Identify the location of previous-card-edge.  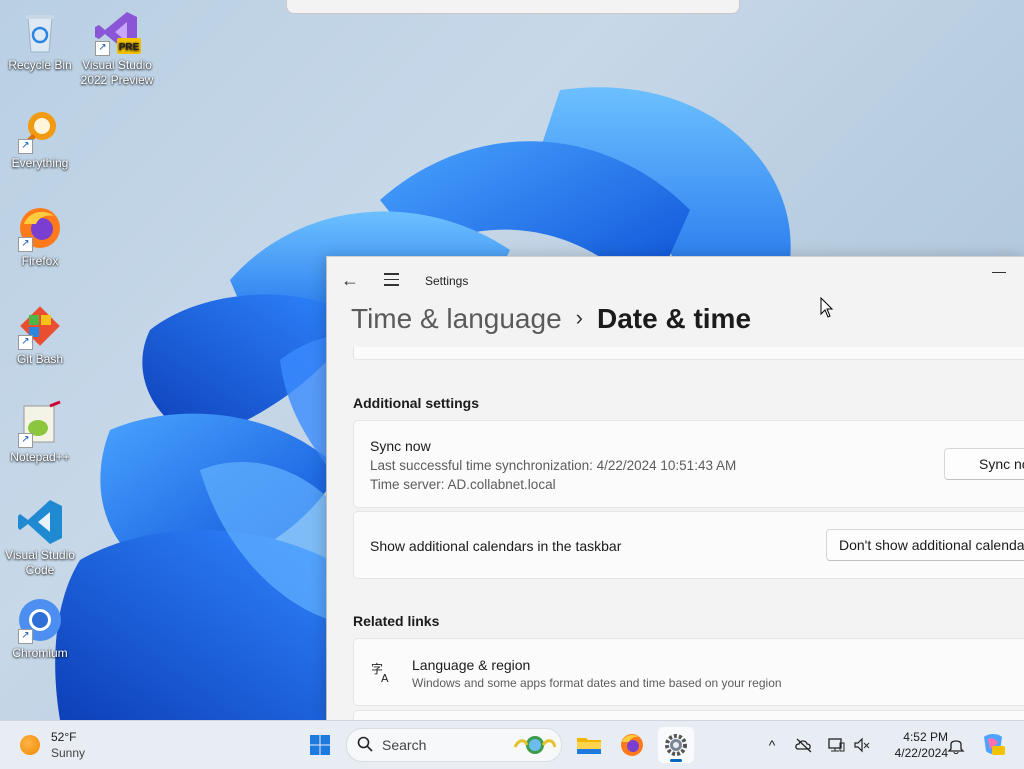
(688, 353).